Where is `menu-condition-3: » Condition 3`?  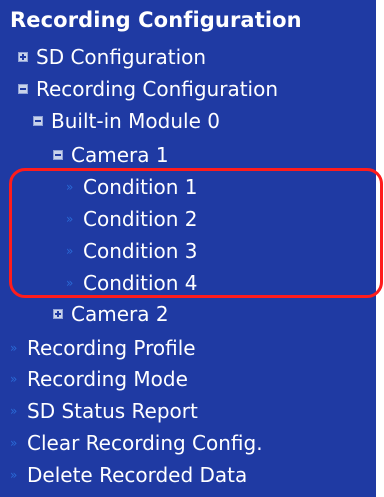
menu-condition-3: » Condition 3 is located at coordinates (132, 251).